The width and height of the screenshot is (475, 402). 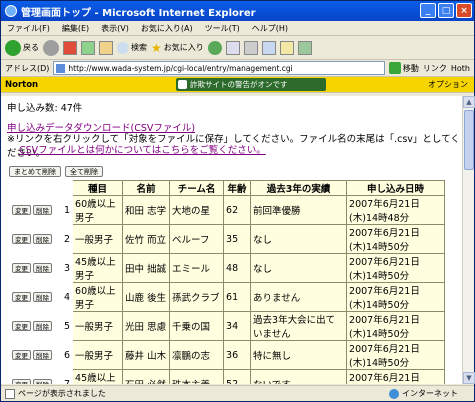 What do you see at coordinates (237, 355) in the screenshot?
I see `cell-age: 36` at bounding box center [237, 355].